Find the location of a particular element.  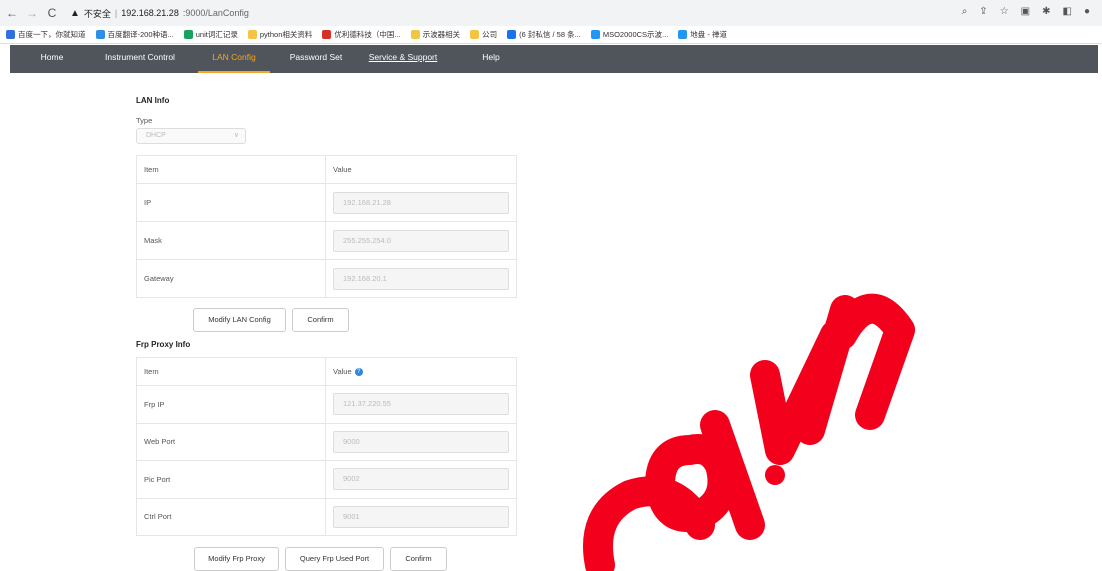

watermark-logo is located at coordinates (749, 432).